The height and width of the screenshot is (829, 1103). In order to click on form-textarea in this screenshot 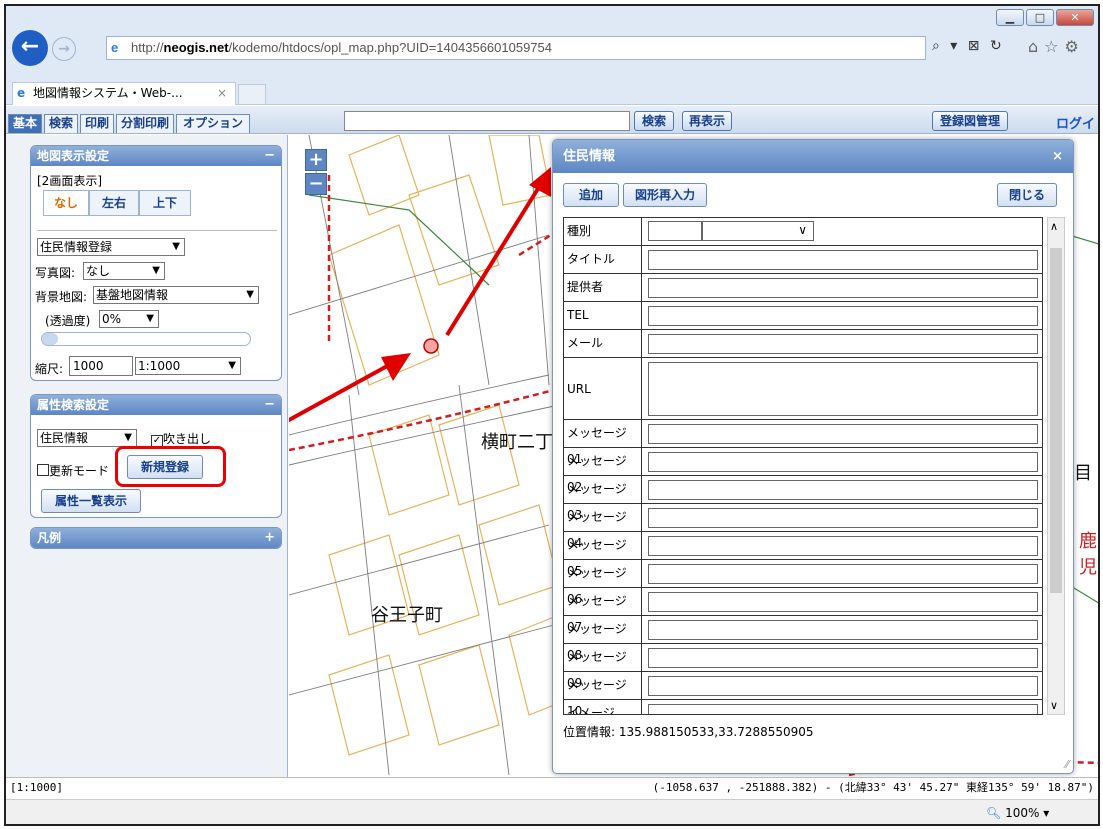, I will do `click(843, 389)`.